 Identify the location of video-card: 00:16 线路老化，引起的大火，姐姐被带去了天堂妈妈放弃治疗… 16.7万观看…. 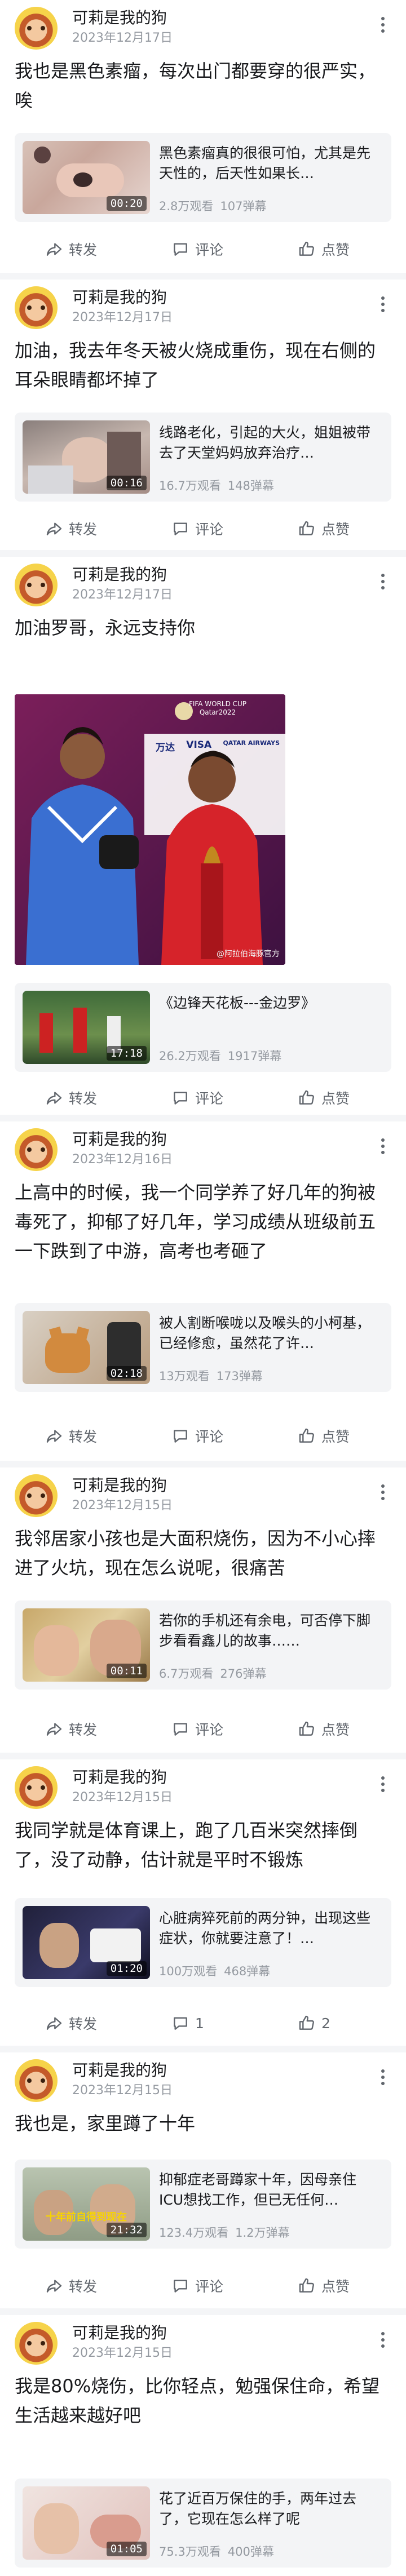
(203, 457).